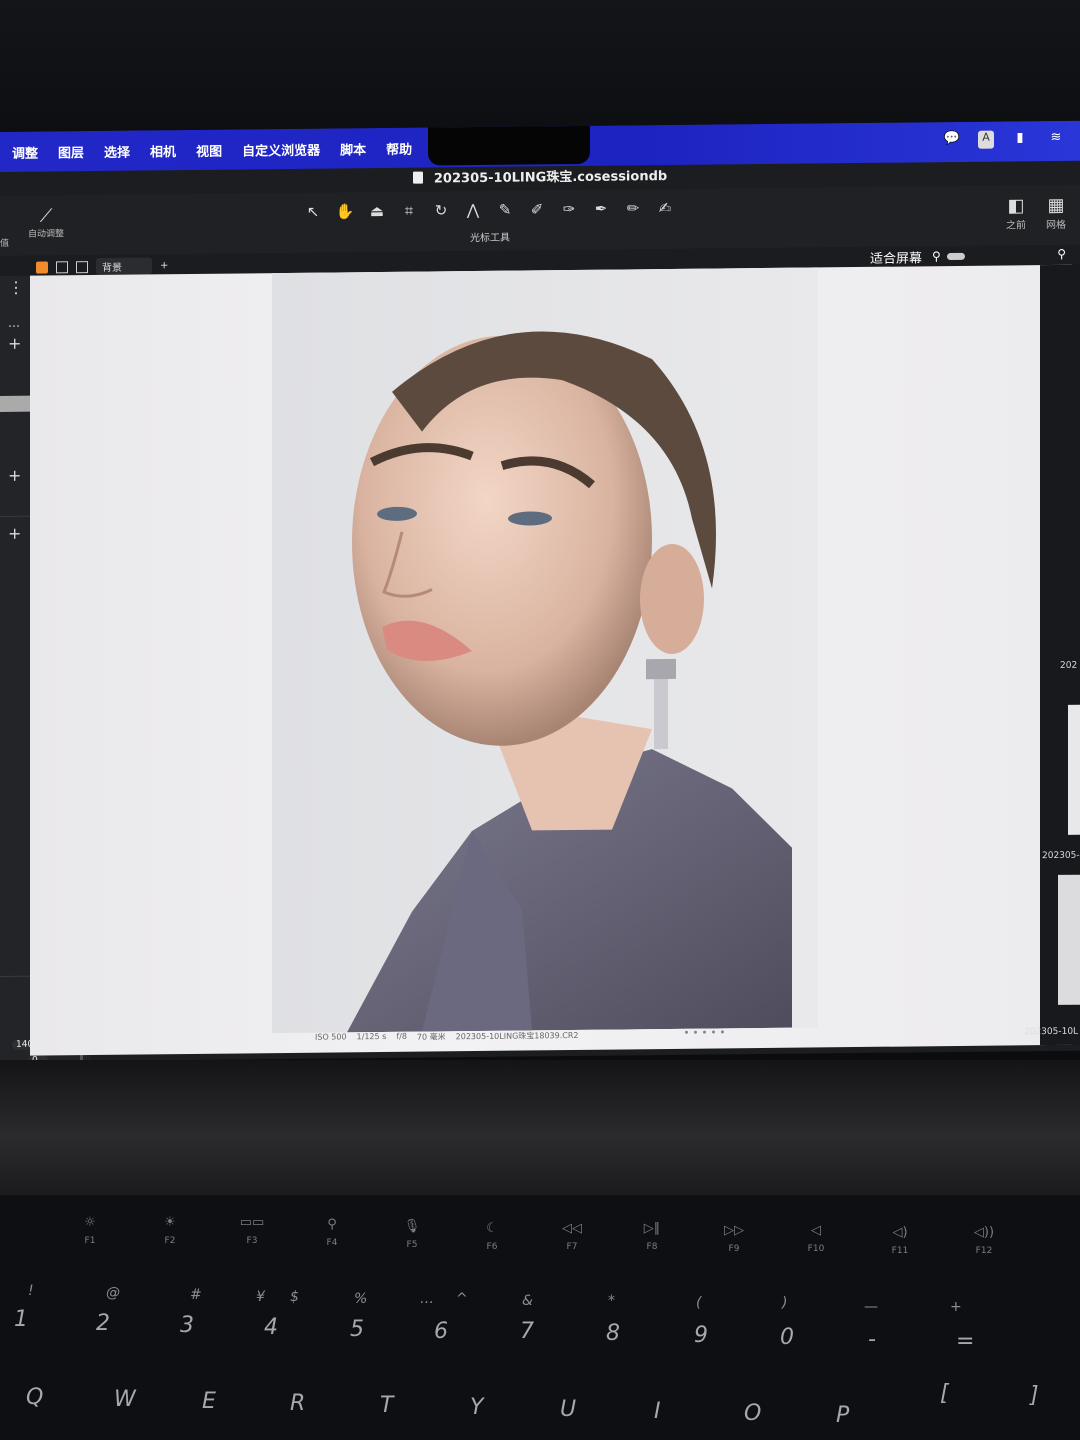 Image resolution: width=1080 pixels, height=1440 pixels. What do you see at coordinates (412, 1234) in the screenshot?
I see `f5-key: 🎙 F5` at bounding box center [412, 1234].